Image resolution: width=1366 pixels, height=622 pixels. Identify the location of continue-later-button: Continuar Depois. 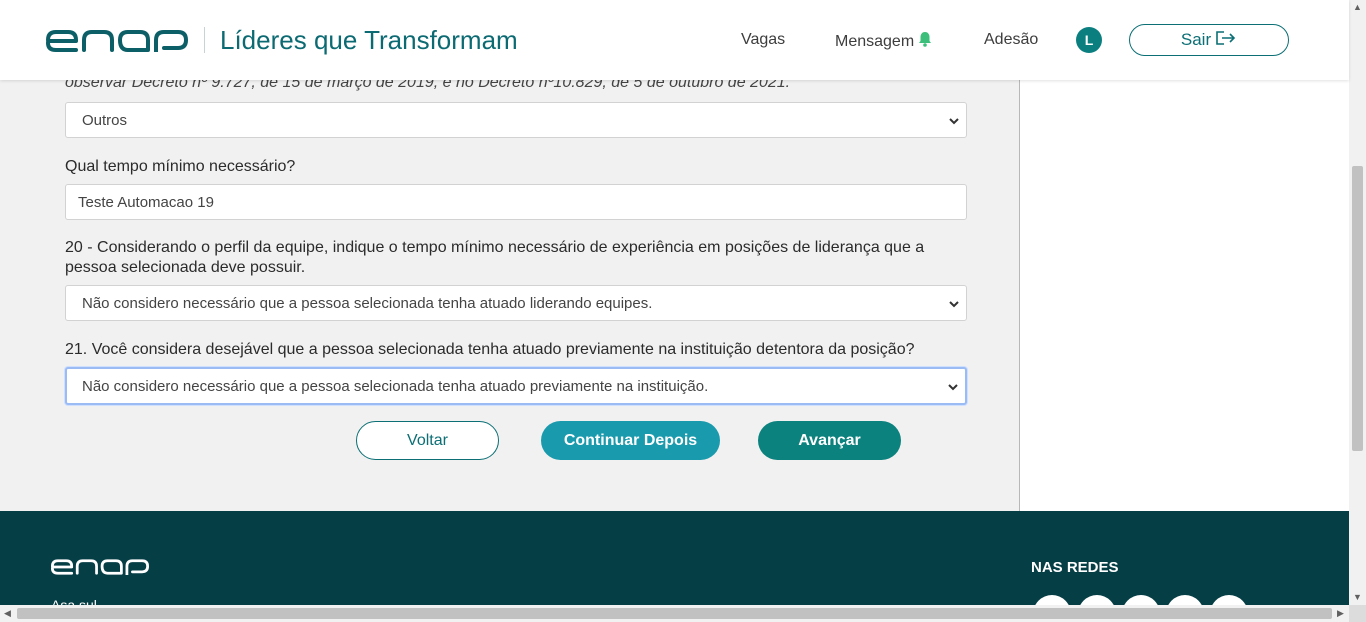
(630, 440).